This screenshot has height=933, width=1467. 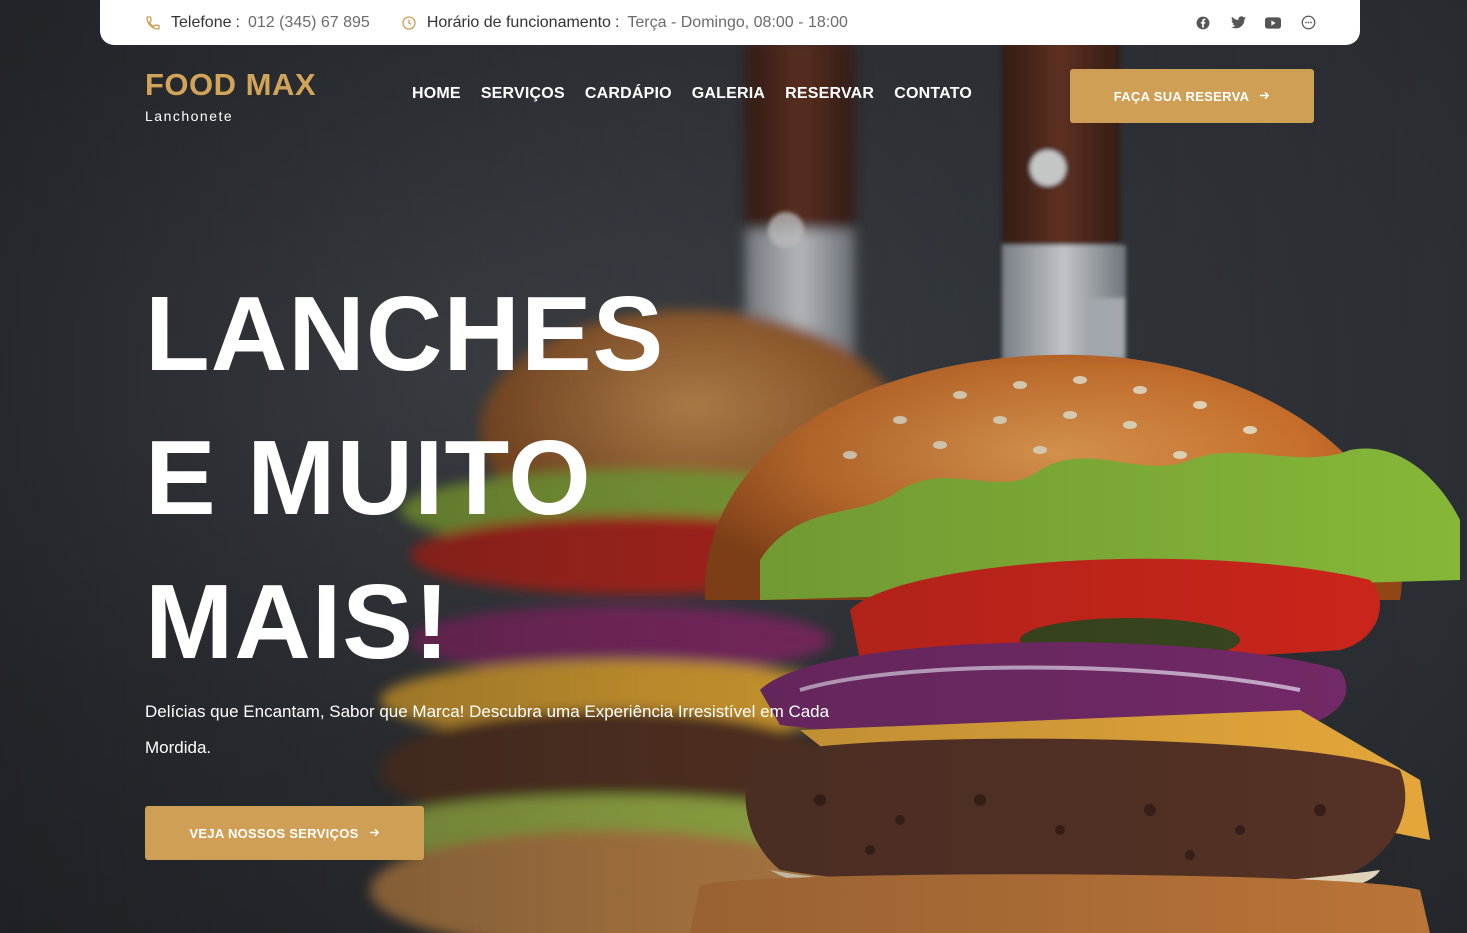 What do you see at coordinates (405, 334) in the screenshot?
I see `hero-title-line: LANCHES` at bounding box center [405, 334].